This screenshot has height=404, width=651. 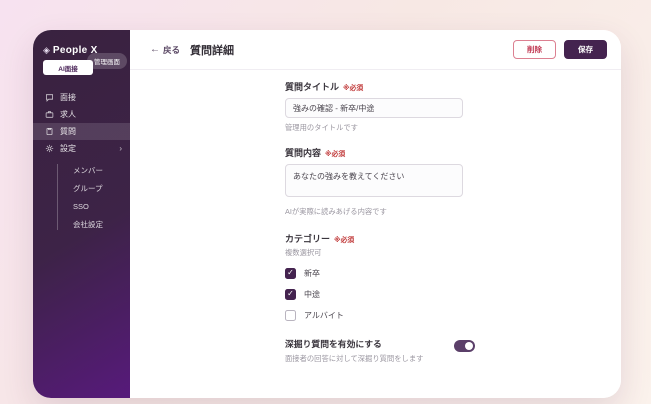 I want to click on followup-section: 深掘り質問を有効にする 面接者の回答に対して深掘り質問をします, so click(x=380, y=350).